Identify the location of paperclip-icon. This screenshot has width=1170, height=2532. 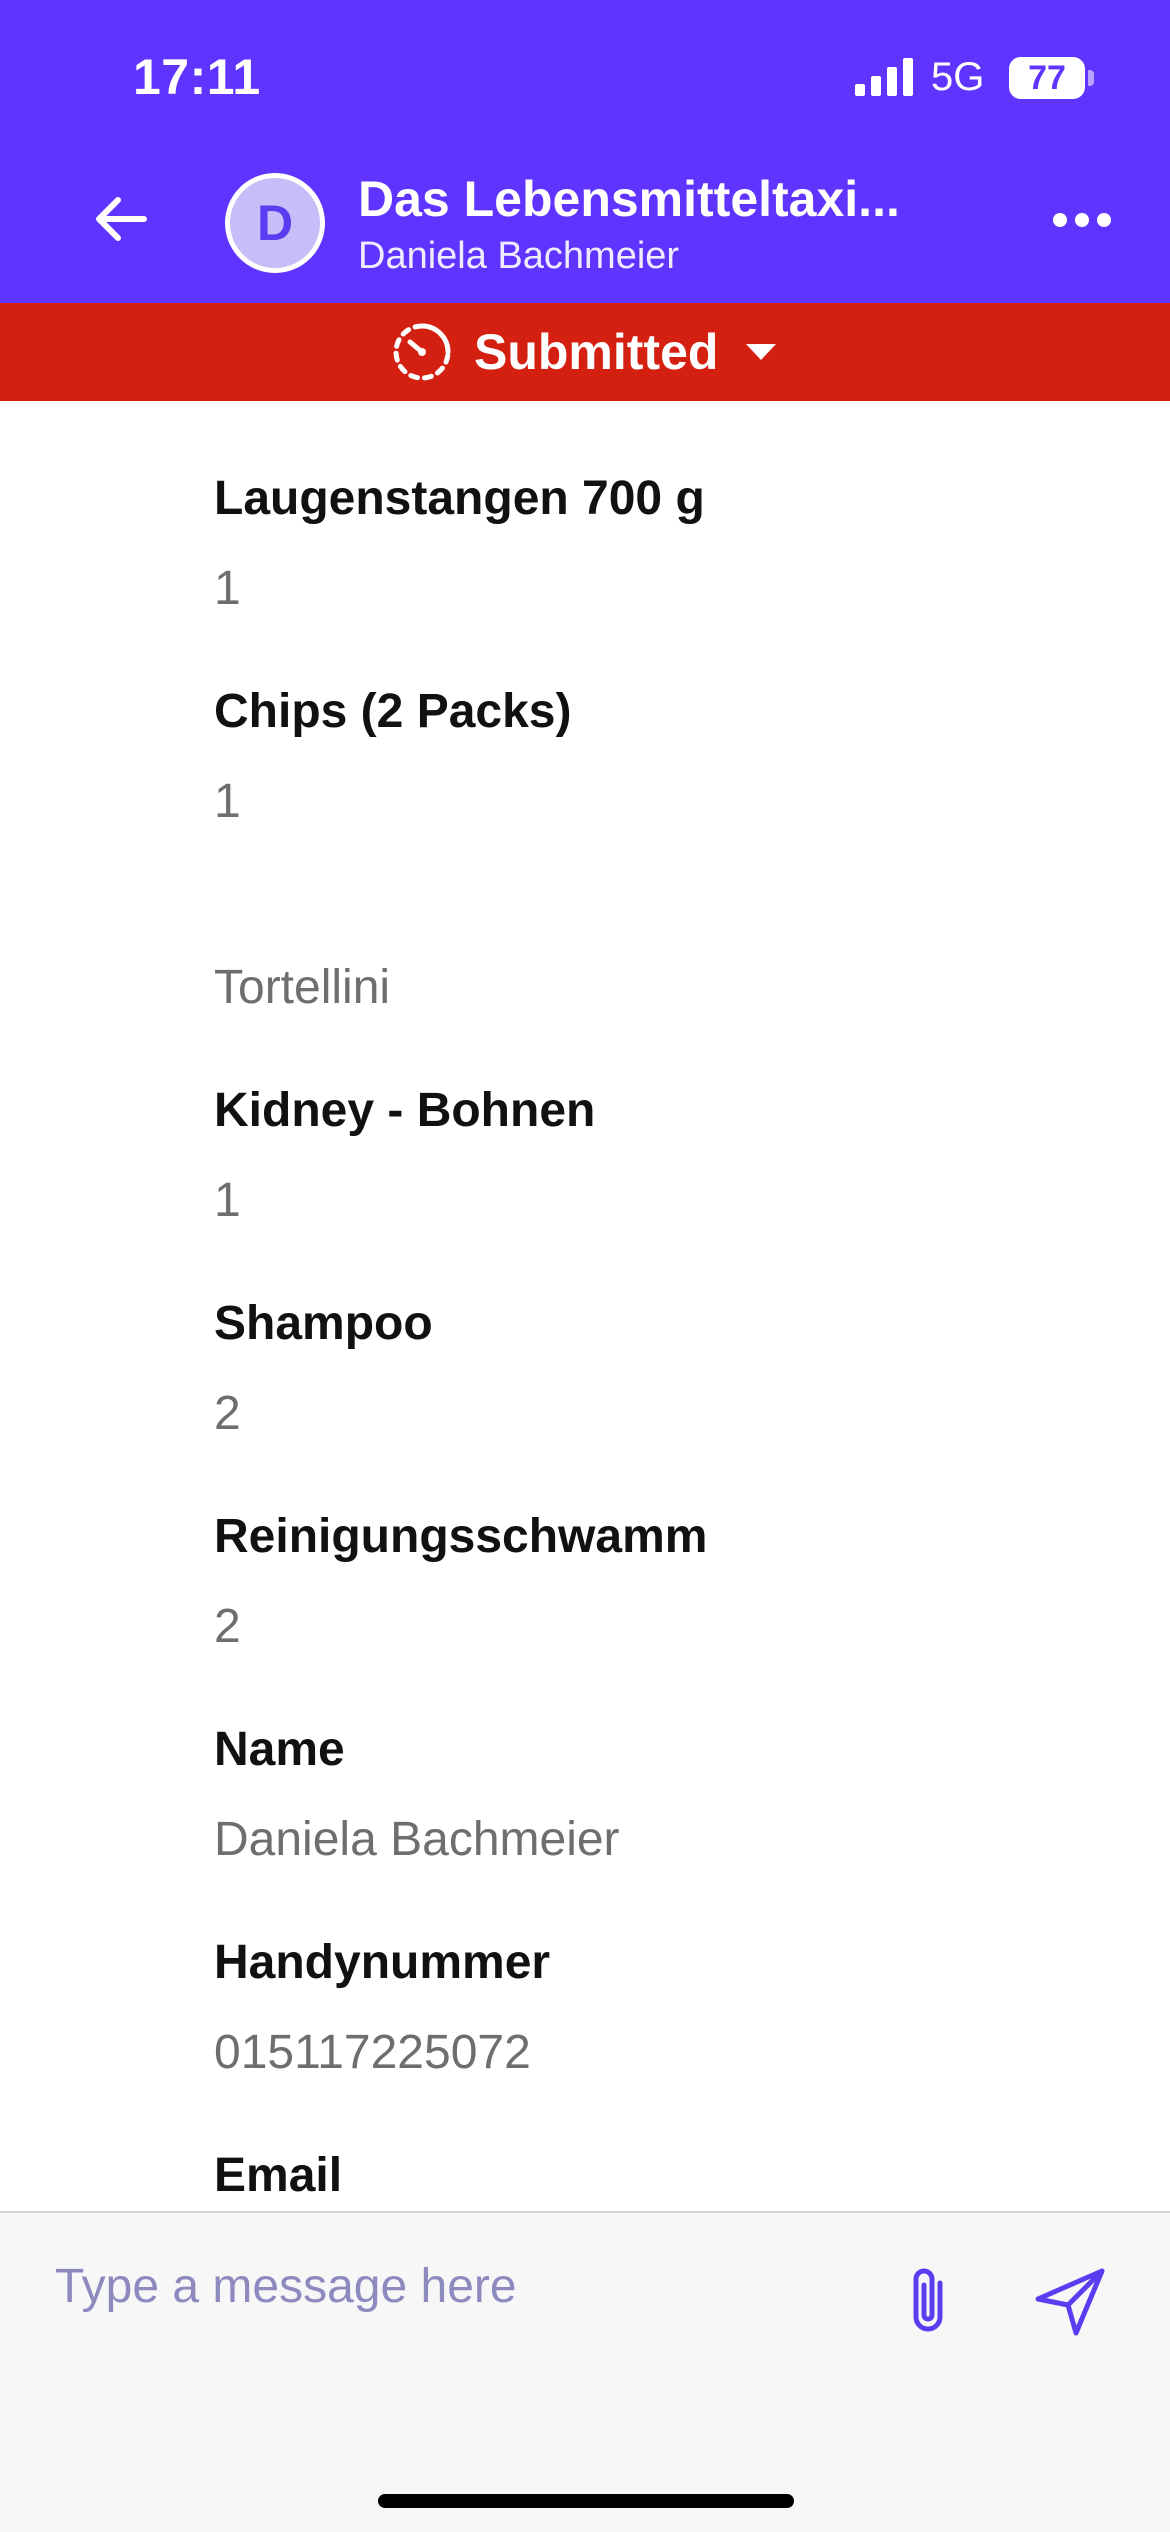
(930, 2301).